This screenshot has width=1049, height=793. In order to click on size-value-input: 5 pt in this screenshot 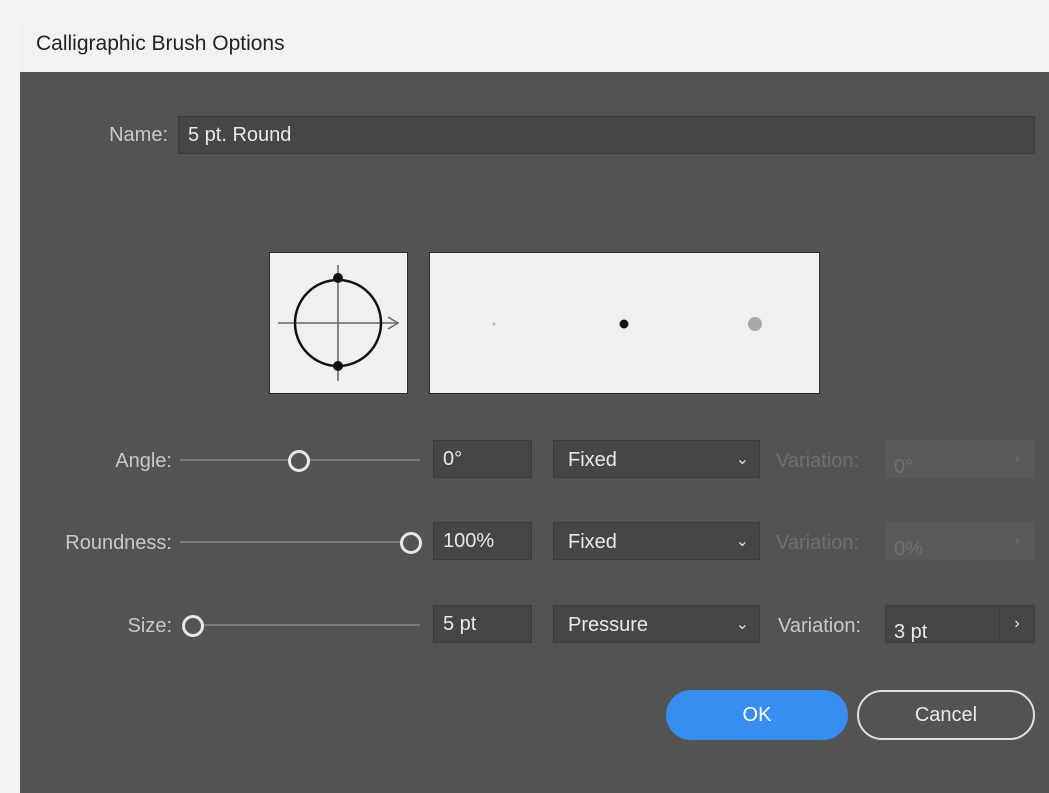, I will do `click(482, 624)`.